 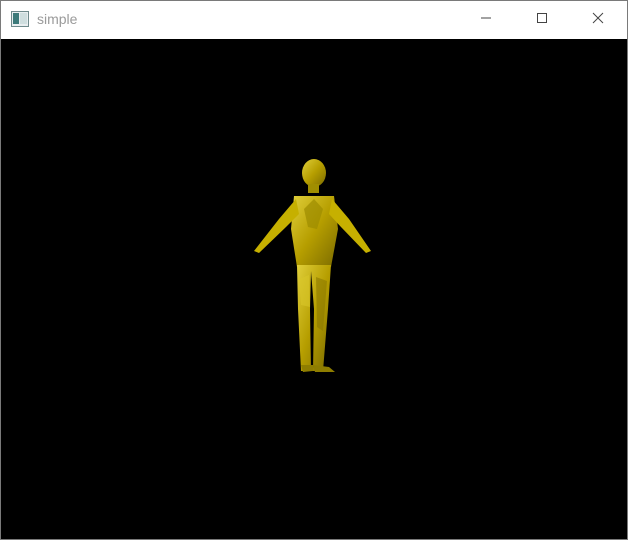 I want to click on close-button, so click(x=598, y=20).